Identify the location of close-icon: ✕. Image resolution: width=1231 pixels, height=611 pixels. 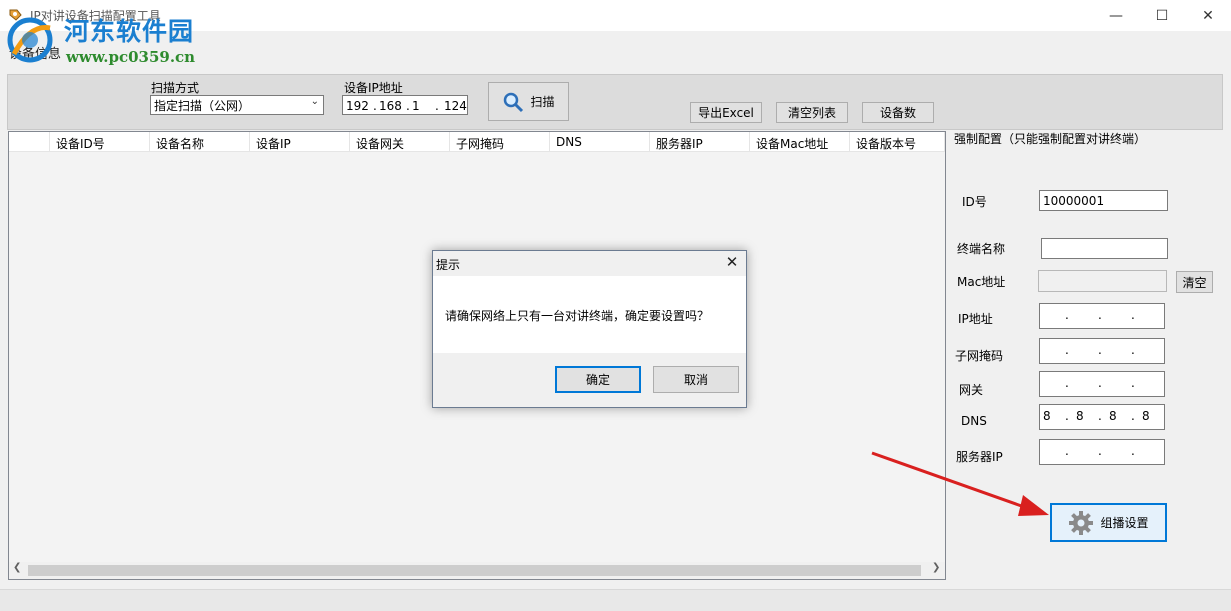
(1208, 15).